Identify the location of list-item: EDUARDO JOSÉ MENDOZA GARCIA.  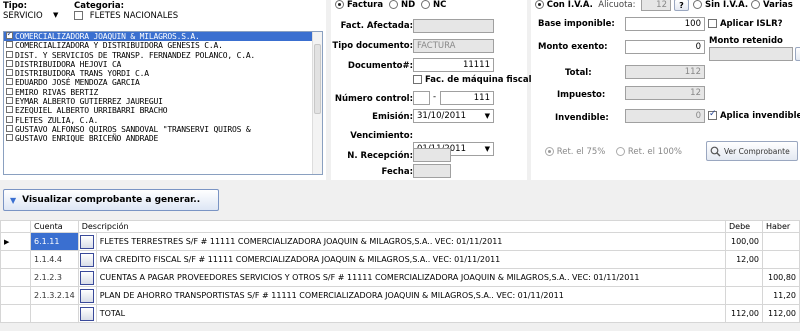
(163, 82).